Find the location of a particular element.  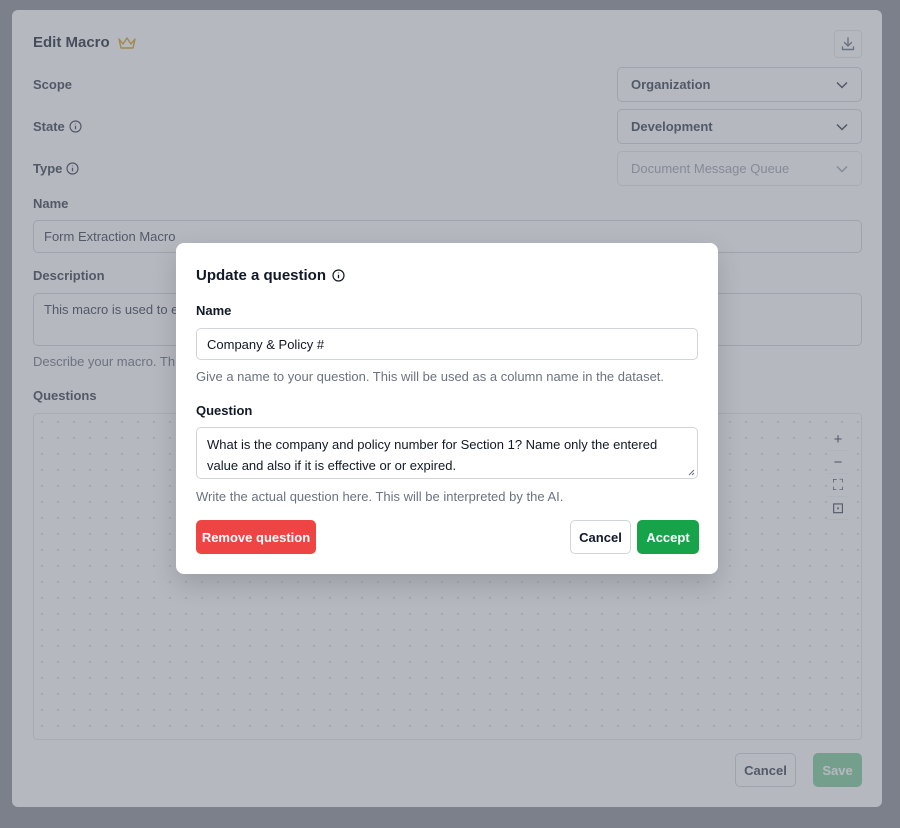

question-name-label: Name is located at coordinates (214, 310).